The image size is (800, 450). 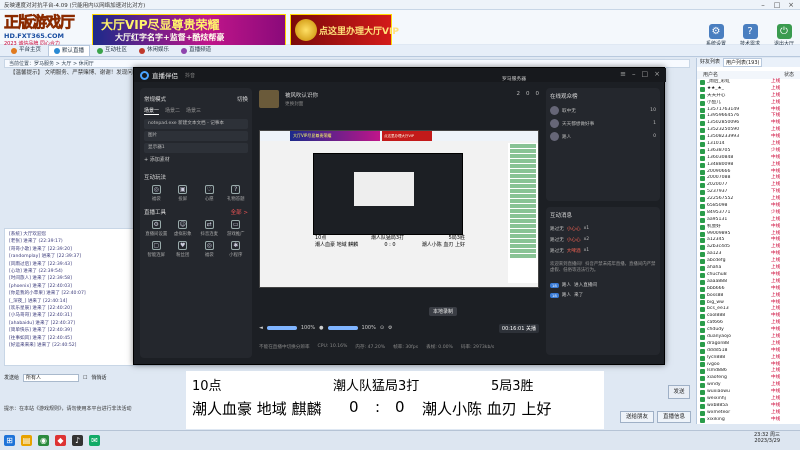 What do you see at coordinates (294, 104) in the screenshot?
I see `change-cover-link: 更换封面` at bounding box center [294, 104].